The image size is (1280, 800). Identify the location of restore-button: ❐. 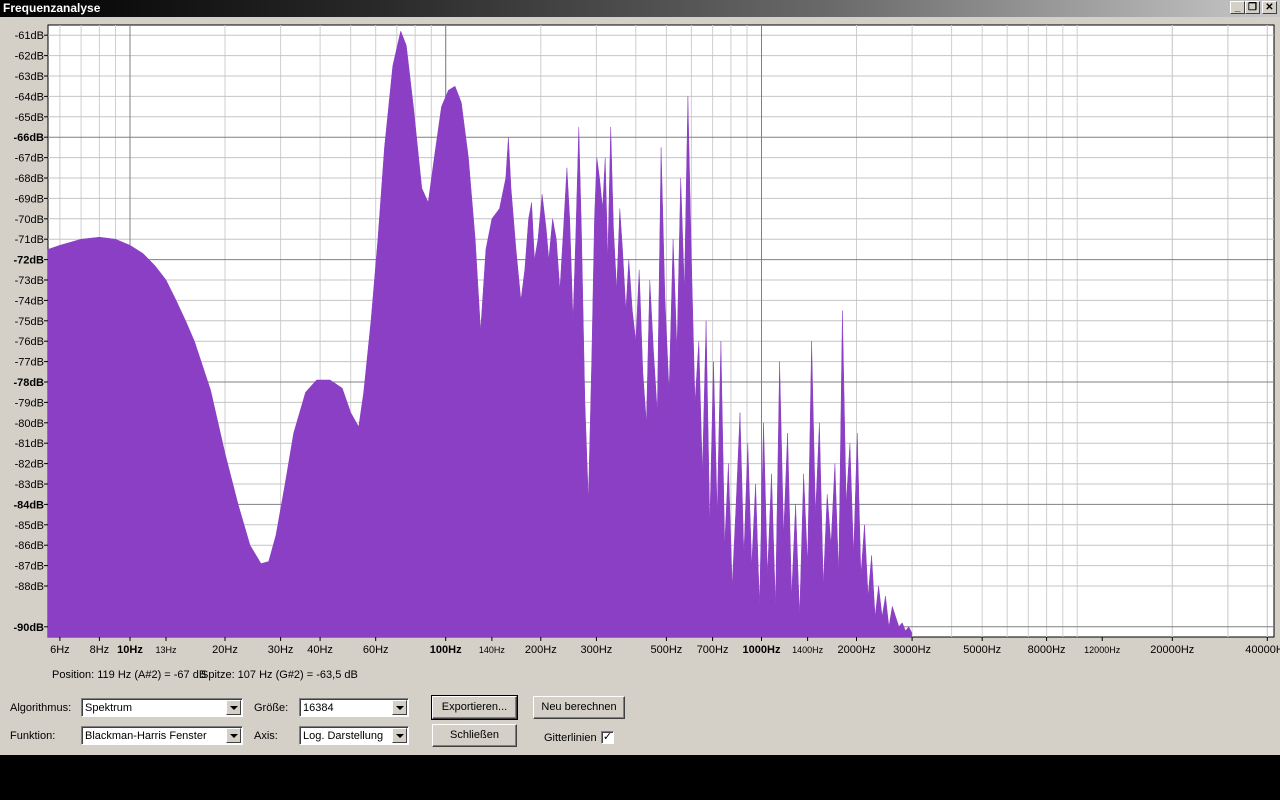
(1252, 7).